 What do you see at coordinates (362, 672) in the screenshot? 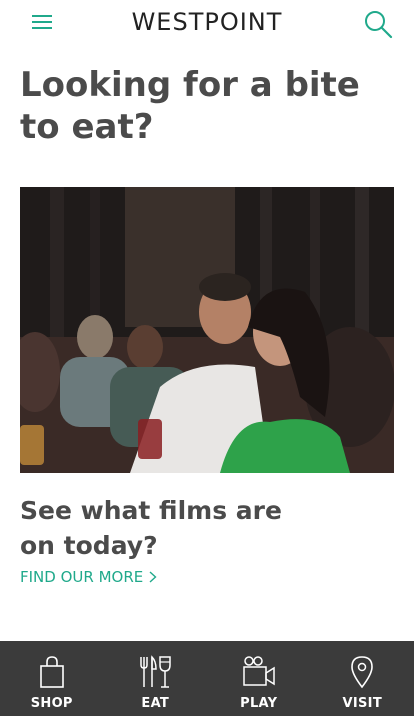
I see `location-pin-icon` at bounding box center [362, 672].